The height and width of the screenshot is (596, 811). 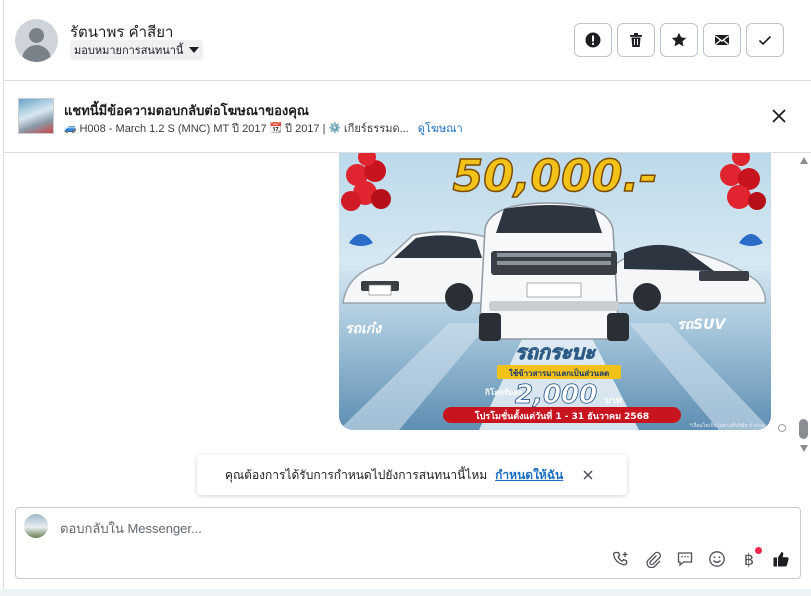 What do you see at coordinates (556, 395) in the screenshot?
I see `promo-kg-price: 2,000` at bounding box center [556, 395].